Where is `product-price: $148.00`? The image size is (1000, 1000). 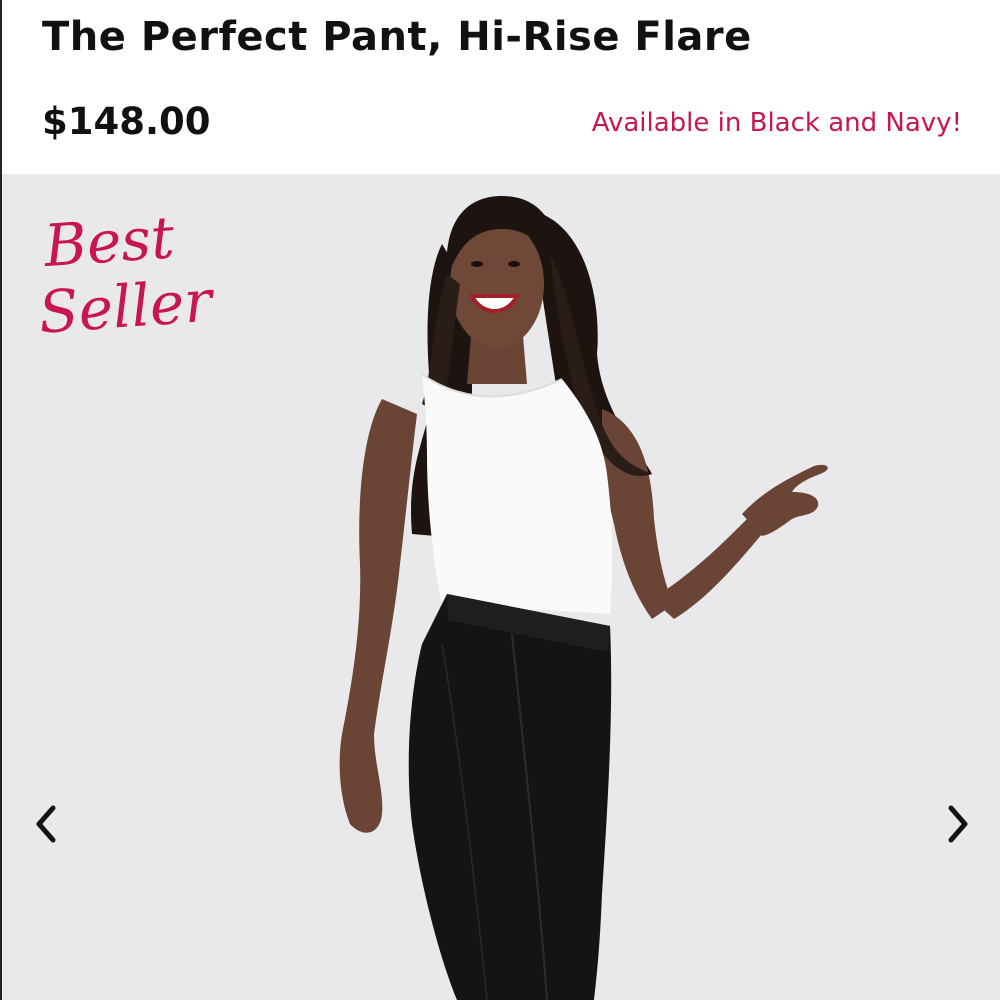 product-price: $148.00 is located at coordinates (126, 121).